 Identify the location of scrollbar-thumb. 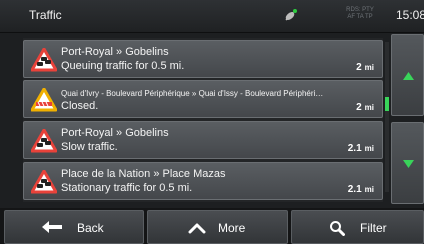
(387, 104).